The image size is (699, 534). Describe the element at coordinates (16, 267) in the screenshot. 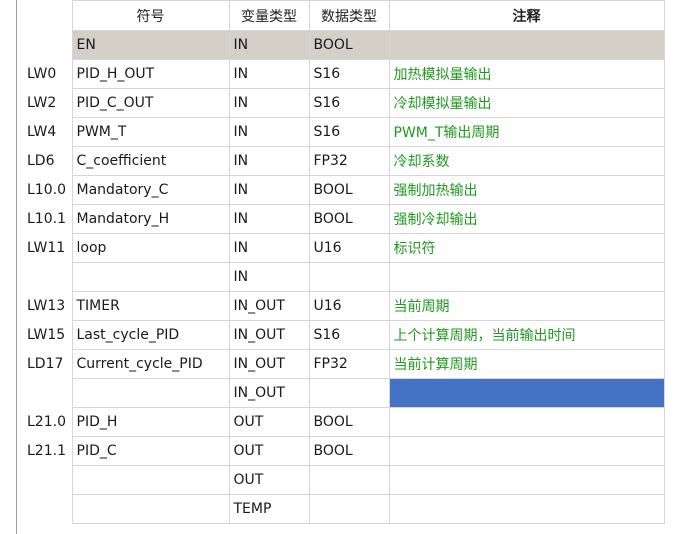

I see `left-divider` at that location.